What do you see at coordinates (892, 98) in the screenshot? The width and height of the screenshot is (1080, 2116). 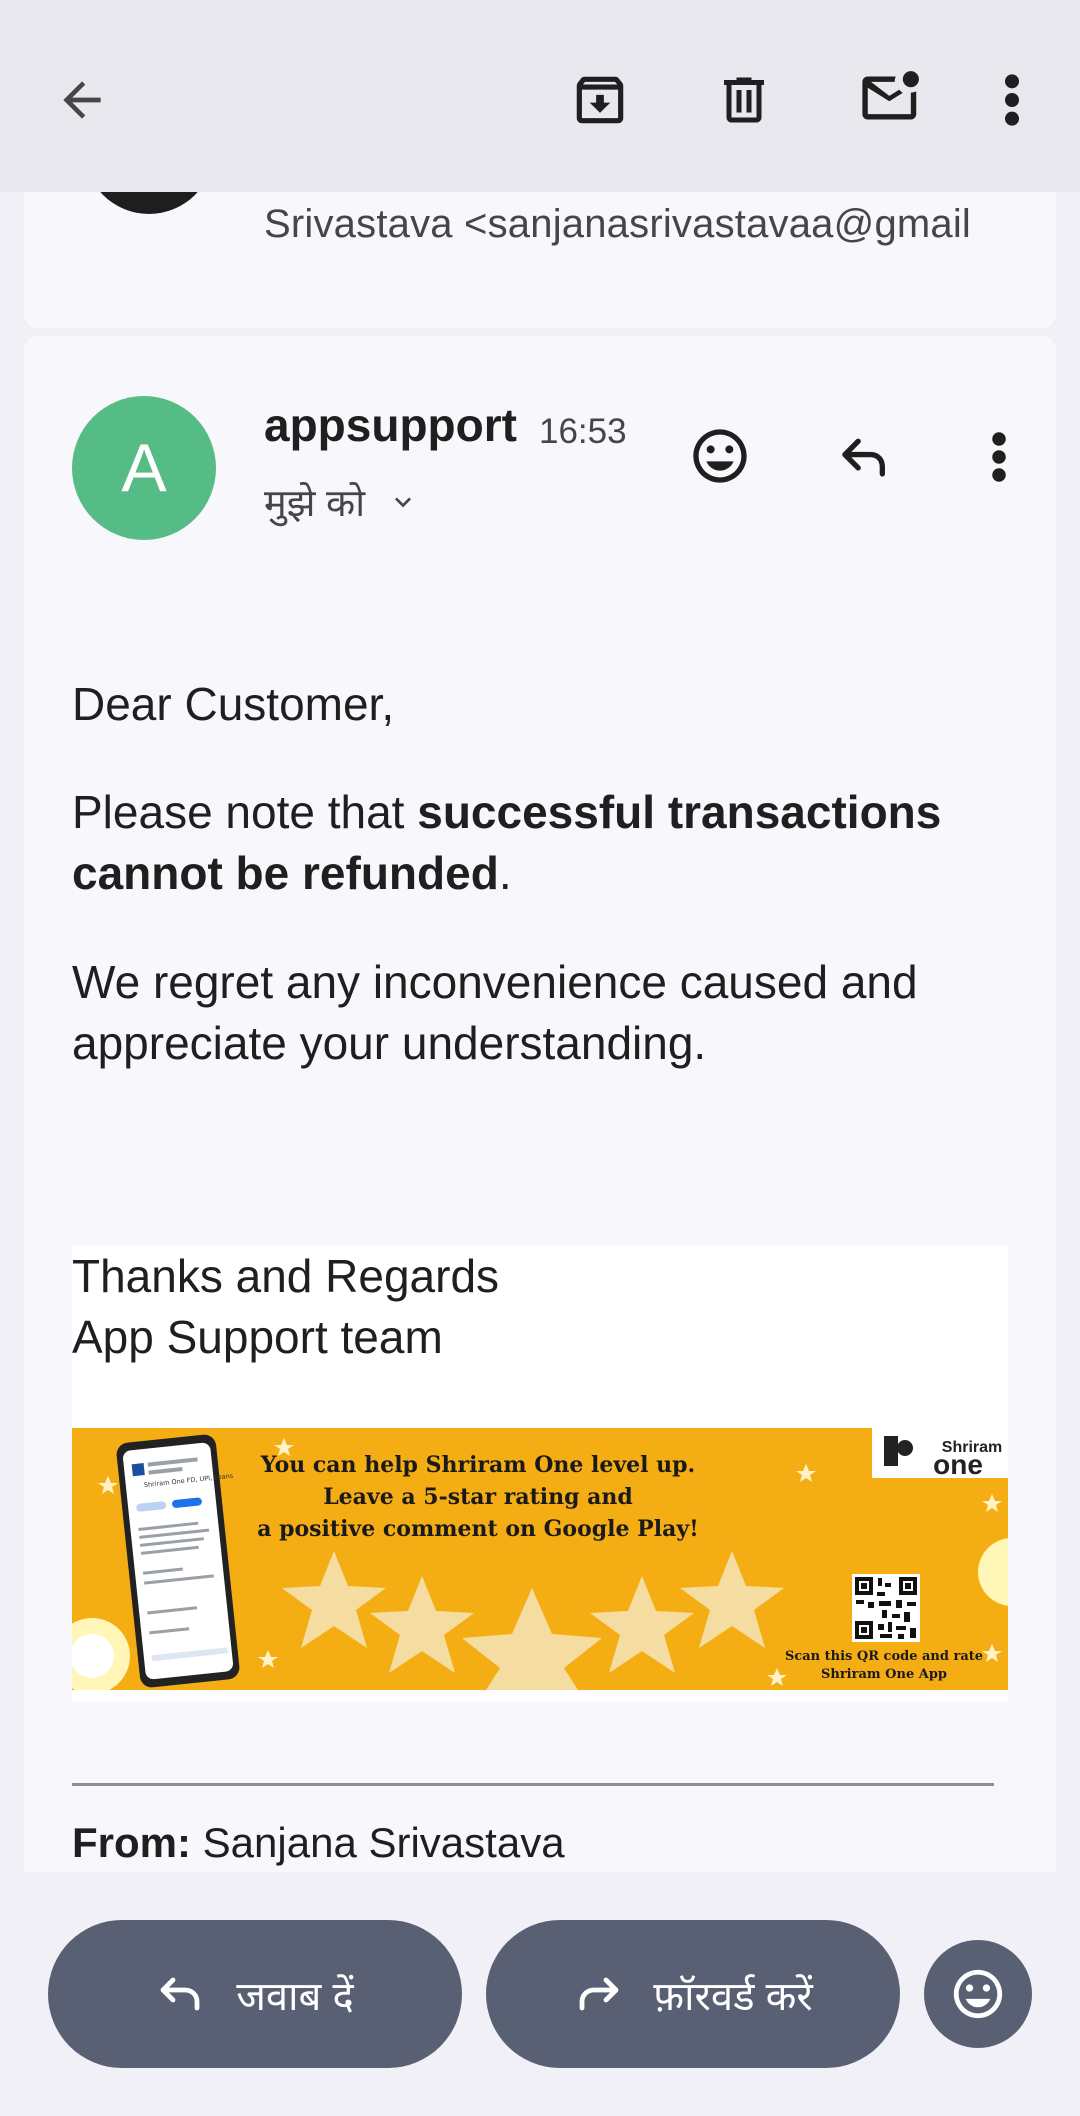 I see `mark-unread-icon` at bounding box center [892, 98].